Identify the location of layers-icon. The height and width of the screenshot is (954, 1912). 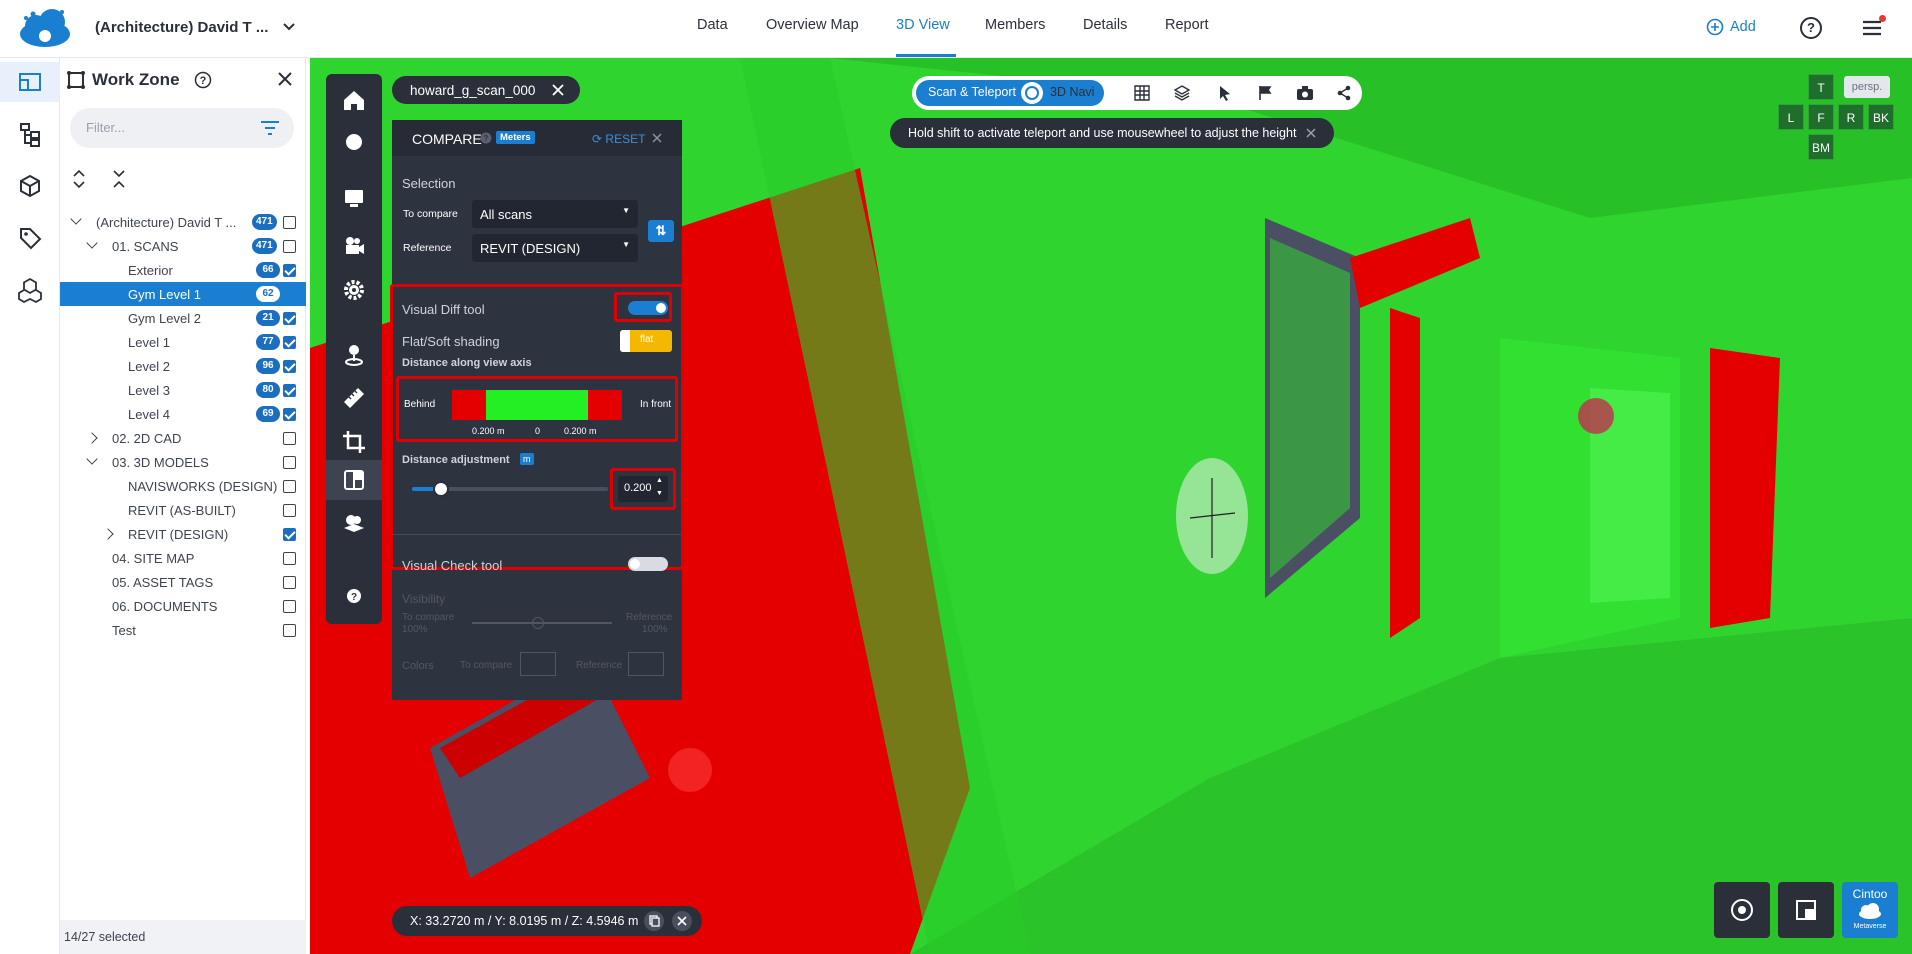
(1182, 93).